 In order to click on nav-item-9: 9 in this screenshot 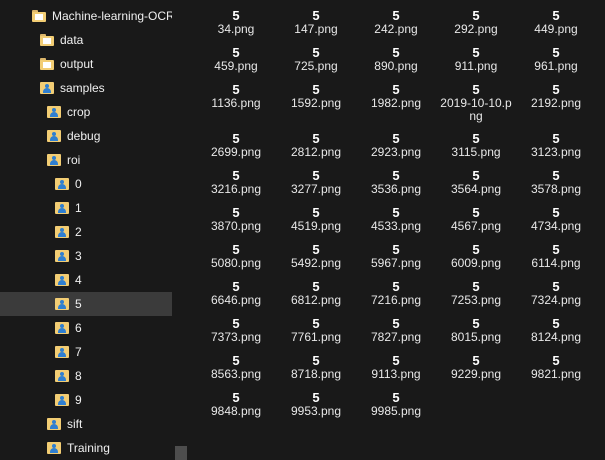, I will do `click(86, 400)`.